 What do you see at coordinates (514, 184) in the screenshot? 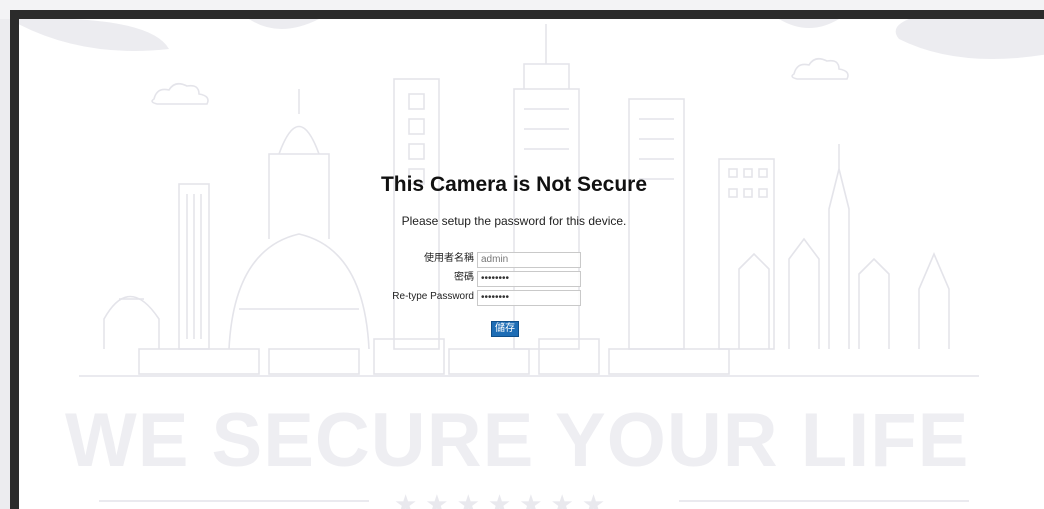
I see `page-title: This Camera is Not Secure` at bounding box center [514, 184].